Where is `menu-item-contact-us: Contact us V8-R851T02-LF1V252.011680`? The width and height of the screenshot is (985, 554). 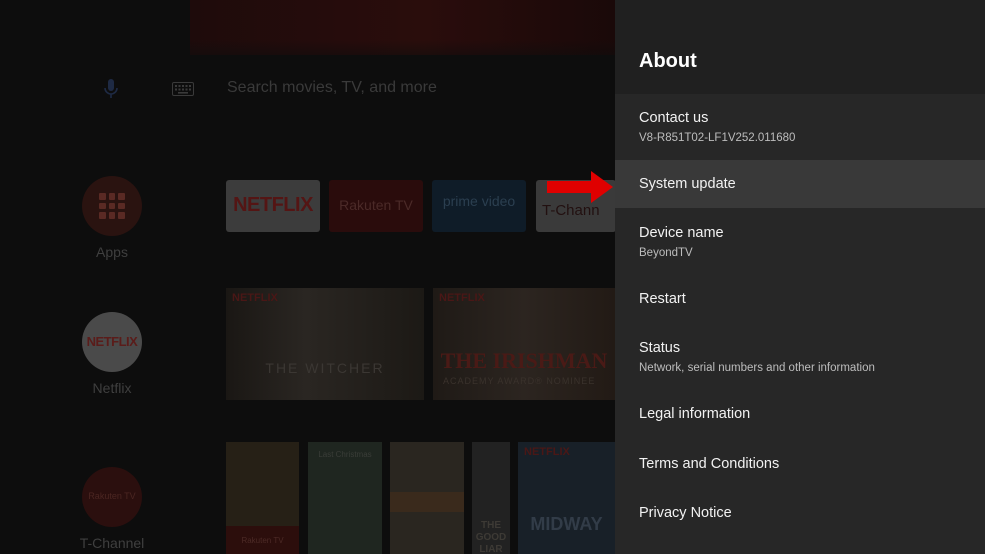
menu-item-contact-us: Contact us V8-R851T02-LF1V252.011680 is located at coordinates (800, 126).